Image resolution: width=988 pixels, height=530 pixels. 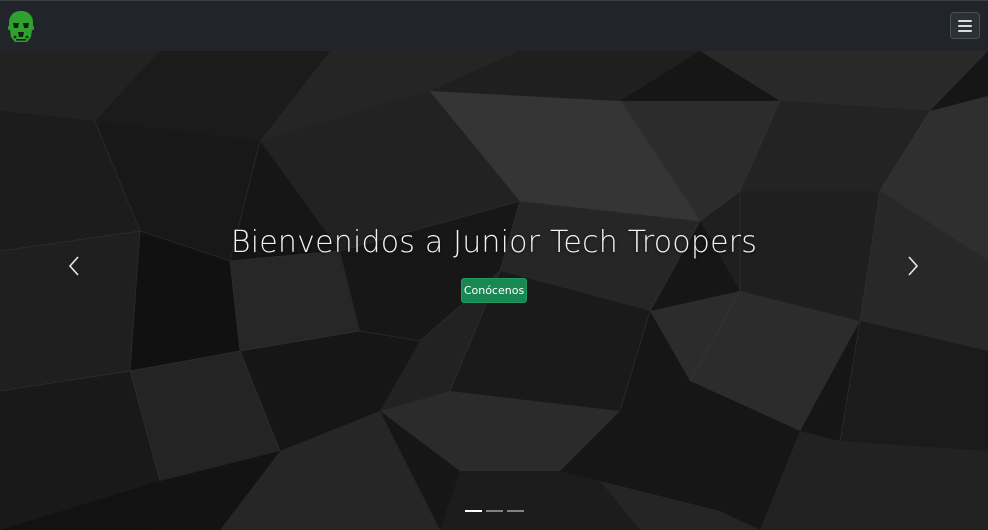 I want to click on carousel-caption: Bienvenidos a Junior Tech Troopers, so click(x=494, y=242).